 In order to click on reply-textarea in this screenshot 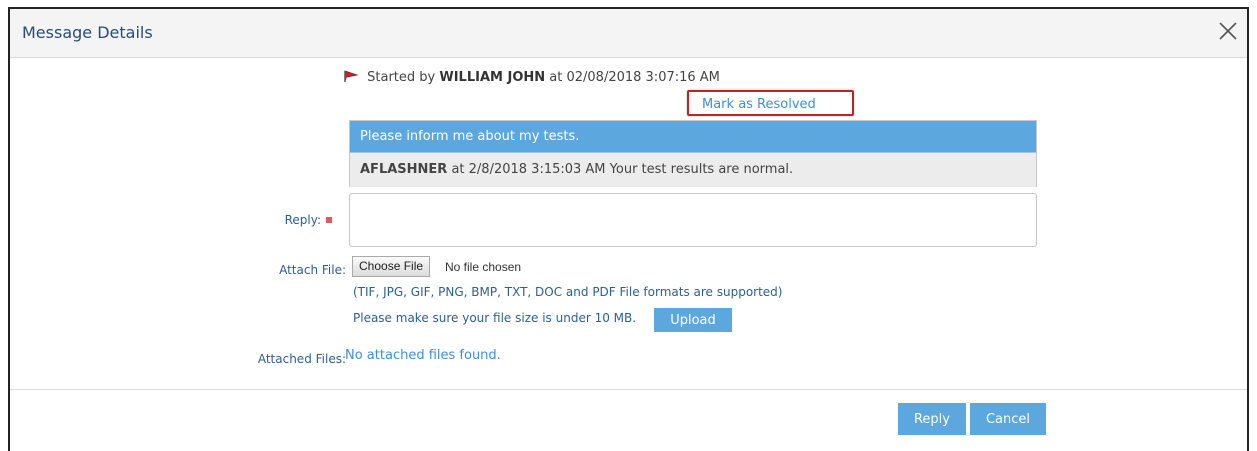, I will do `click(693, 220)`.